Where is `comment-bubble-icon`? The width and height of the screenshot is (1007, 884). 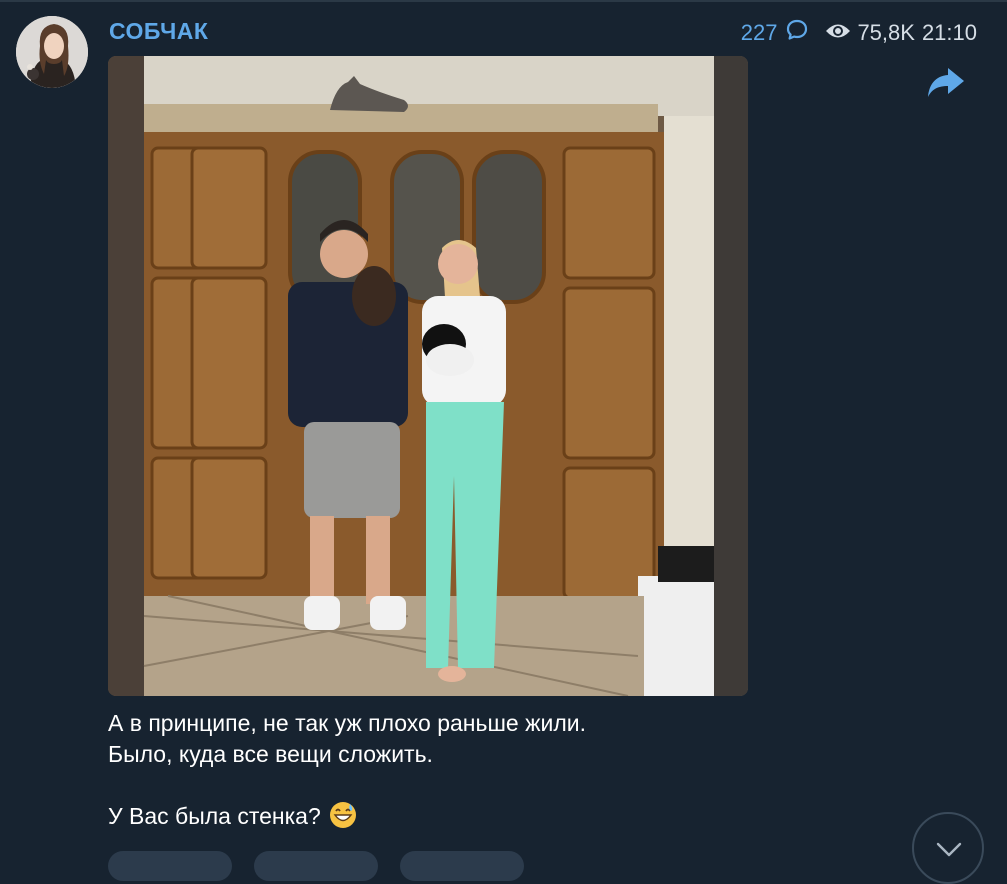 comment-bubble-icon is located at coordinates (797, 33).